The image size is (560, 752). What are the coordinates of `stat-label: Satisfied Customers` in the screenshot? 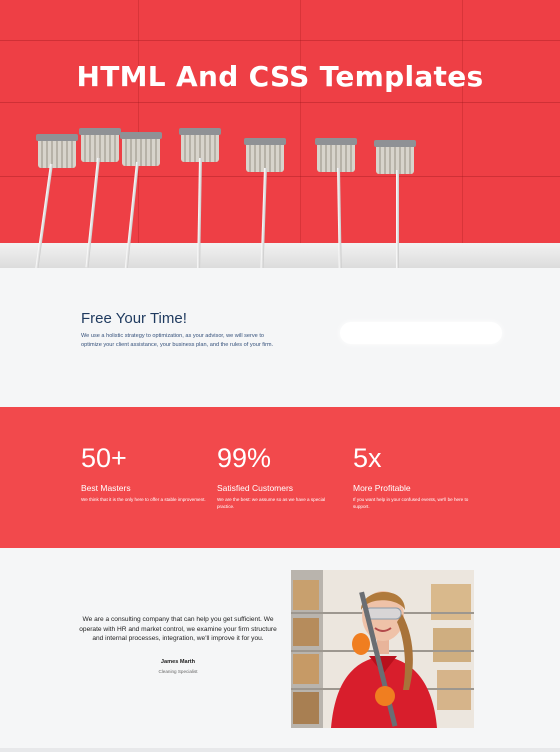 It's located at (255, 488).